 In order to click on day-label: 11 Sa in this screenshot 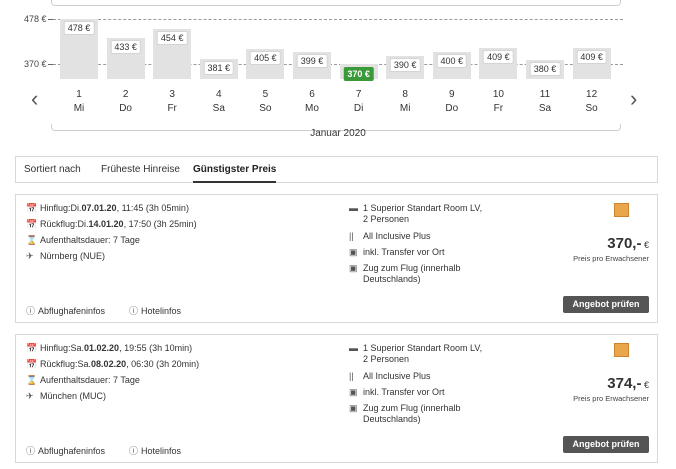, I will do `click(545, 102)`.